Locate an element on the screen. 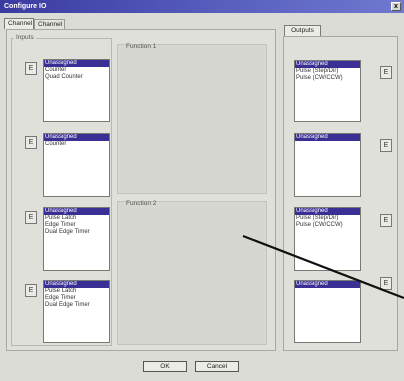 This screenshot has height=381, width=404. annotation-line-stroke is located at coordinates (323, 267).